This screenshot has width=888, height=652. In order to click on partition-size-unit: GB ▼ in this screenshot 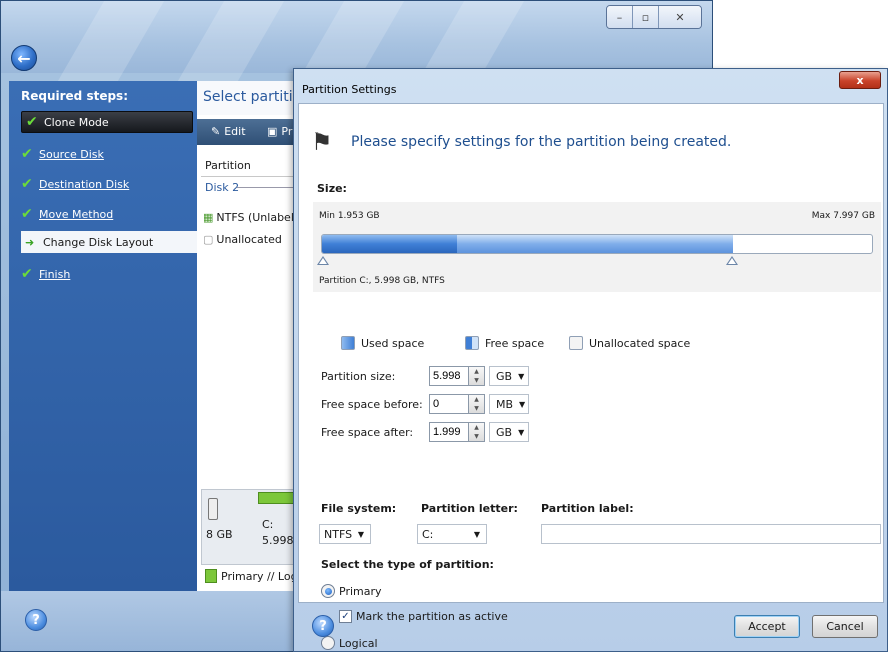, I will do `click(509, 376)`.